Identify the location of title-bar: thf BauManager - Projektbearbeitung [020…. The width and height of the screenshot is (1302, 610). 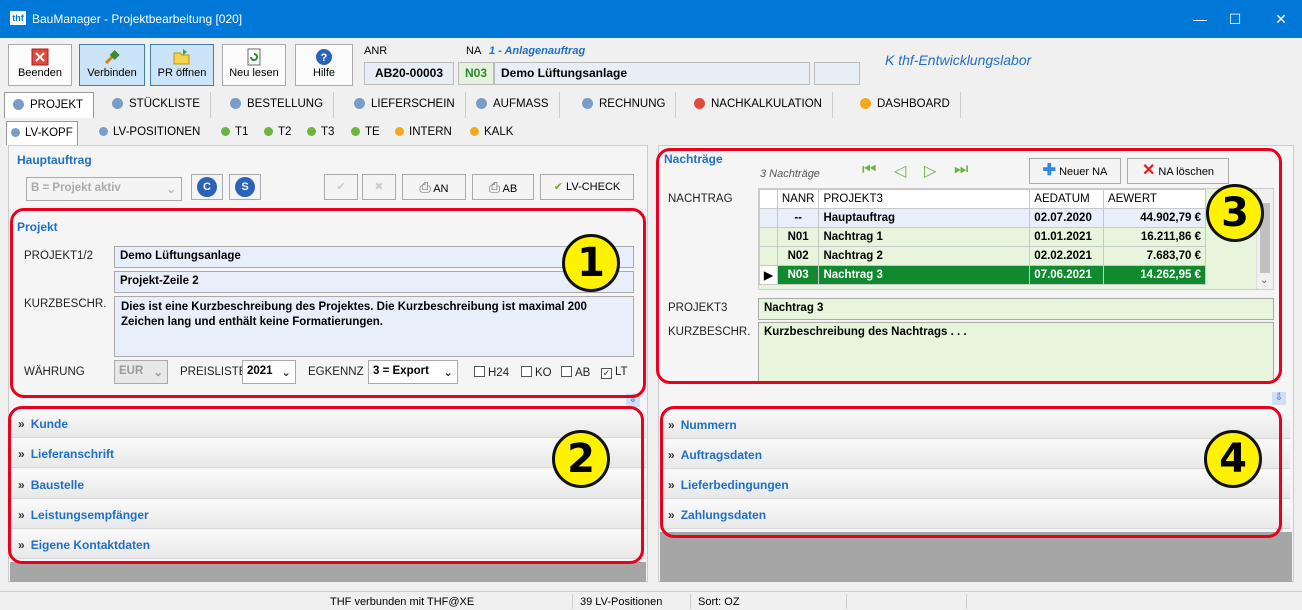
(651, 19).